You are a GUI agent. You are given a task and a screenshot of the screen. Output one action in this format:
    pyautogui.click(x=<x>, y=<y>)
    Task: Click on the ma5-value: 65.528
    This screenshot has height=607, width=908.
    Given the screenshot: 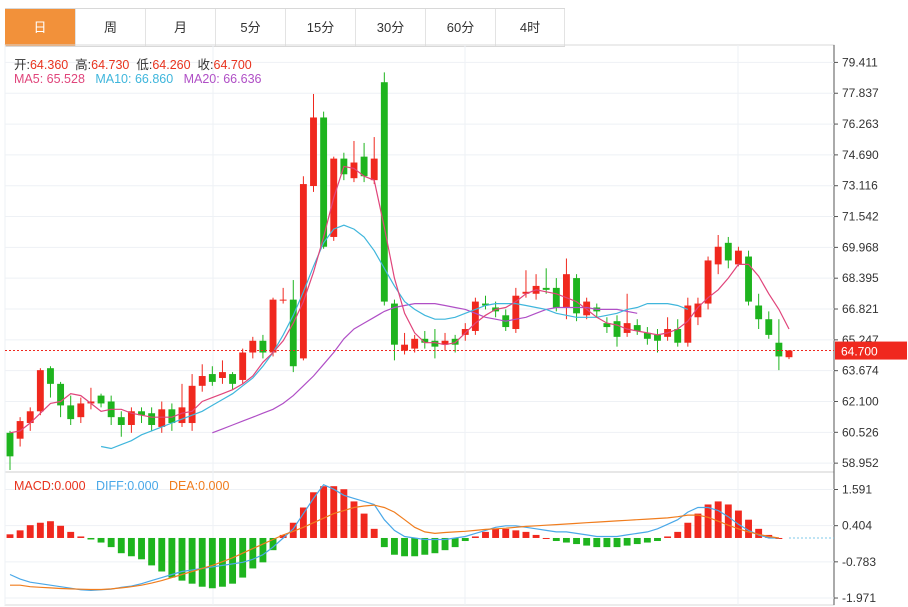 What is the action you would take?
    pyautogui.click(x=65, y=79)
    